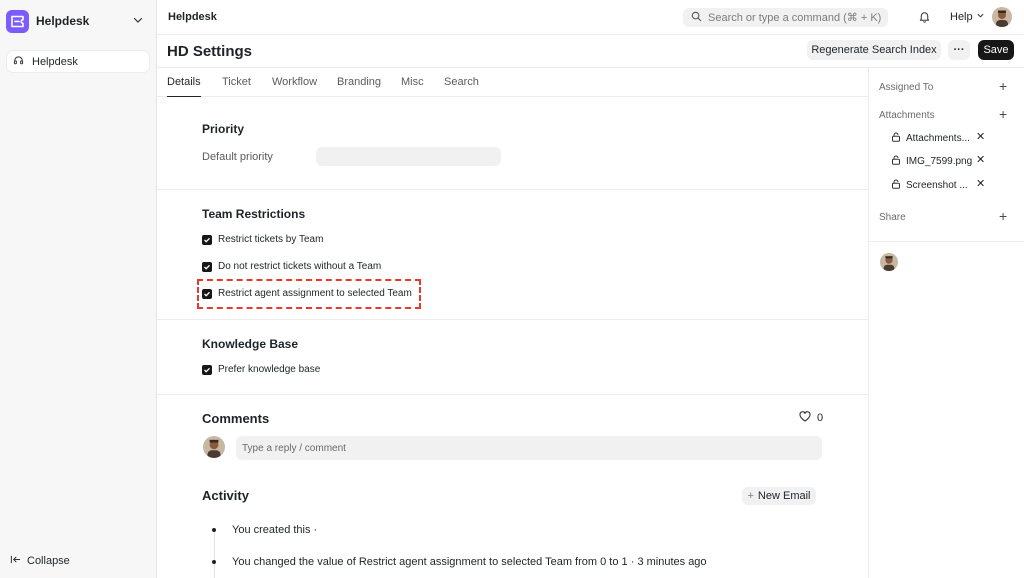  I want to click on headset-icon, so click(18, 61).